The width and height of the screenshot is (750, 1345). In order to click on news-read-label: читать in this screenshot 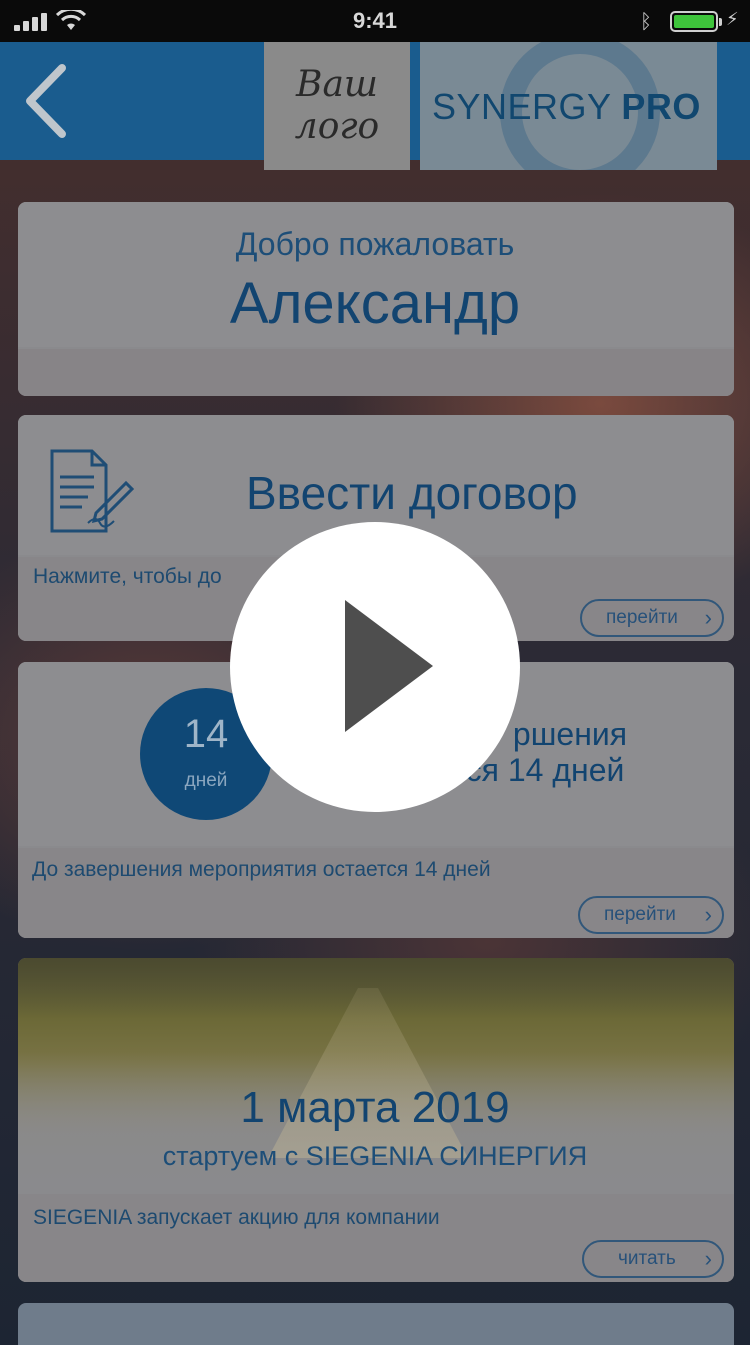, I will do `click(647, 1258)`.